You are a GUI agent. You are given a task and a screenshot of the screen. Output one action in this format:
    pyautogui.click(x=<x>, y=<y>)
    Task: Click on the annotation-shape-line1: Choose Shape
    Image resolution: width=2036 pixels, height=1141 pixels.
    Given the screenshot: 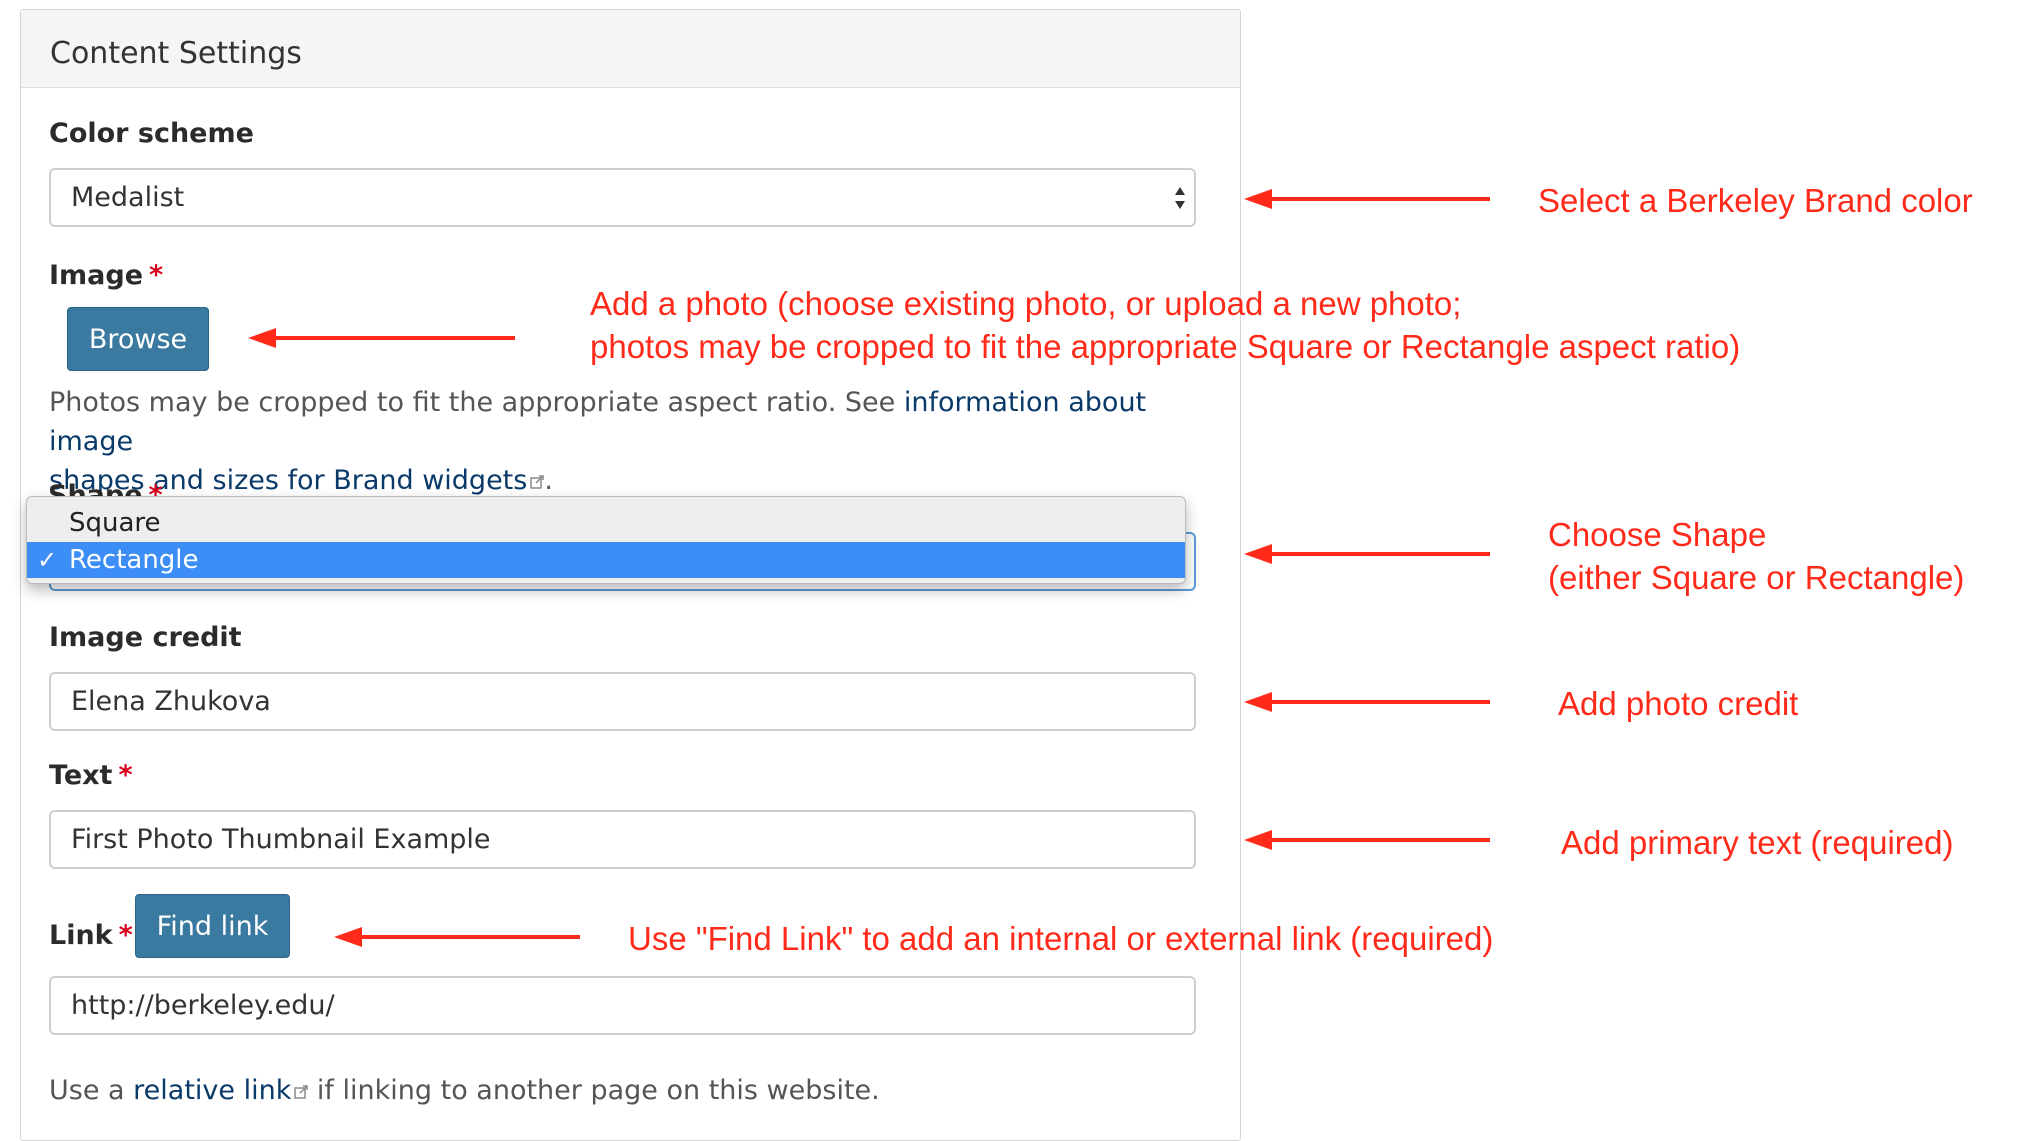 What is the action you would take?
    pyautogui.click(x=1657, y=534)
    